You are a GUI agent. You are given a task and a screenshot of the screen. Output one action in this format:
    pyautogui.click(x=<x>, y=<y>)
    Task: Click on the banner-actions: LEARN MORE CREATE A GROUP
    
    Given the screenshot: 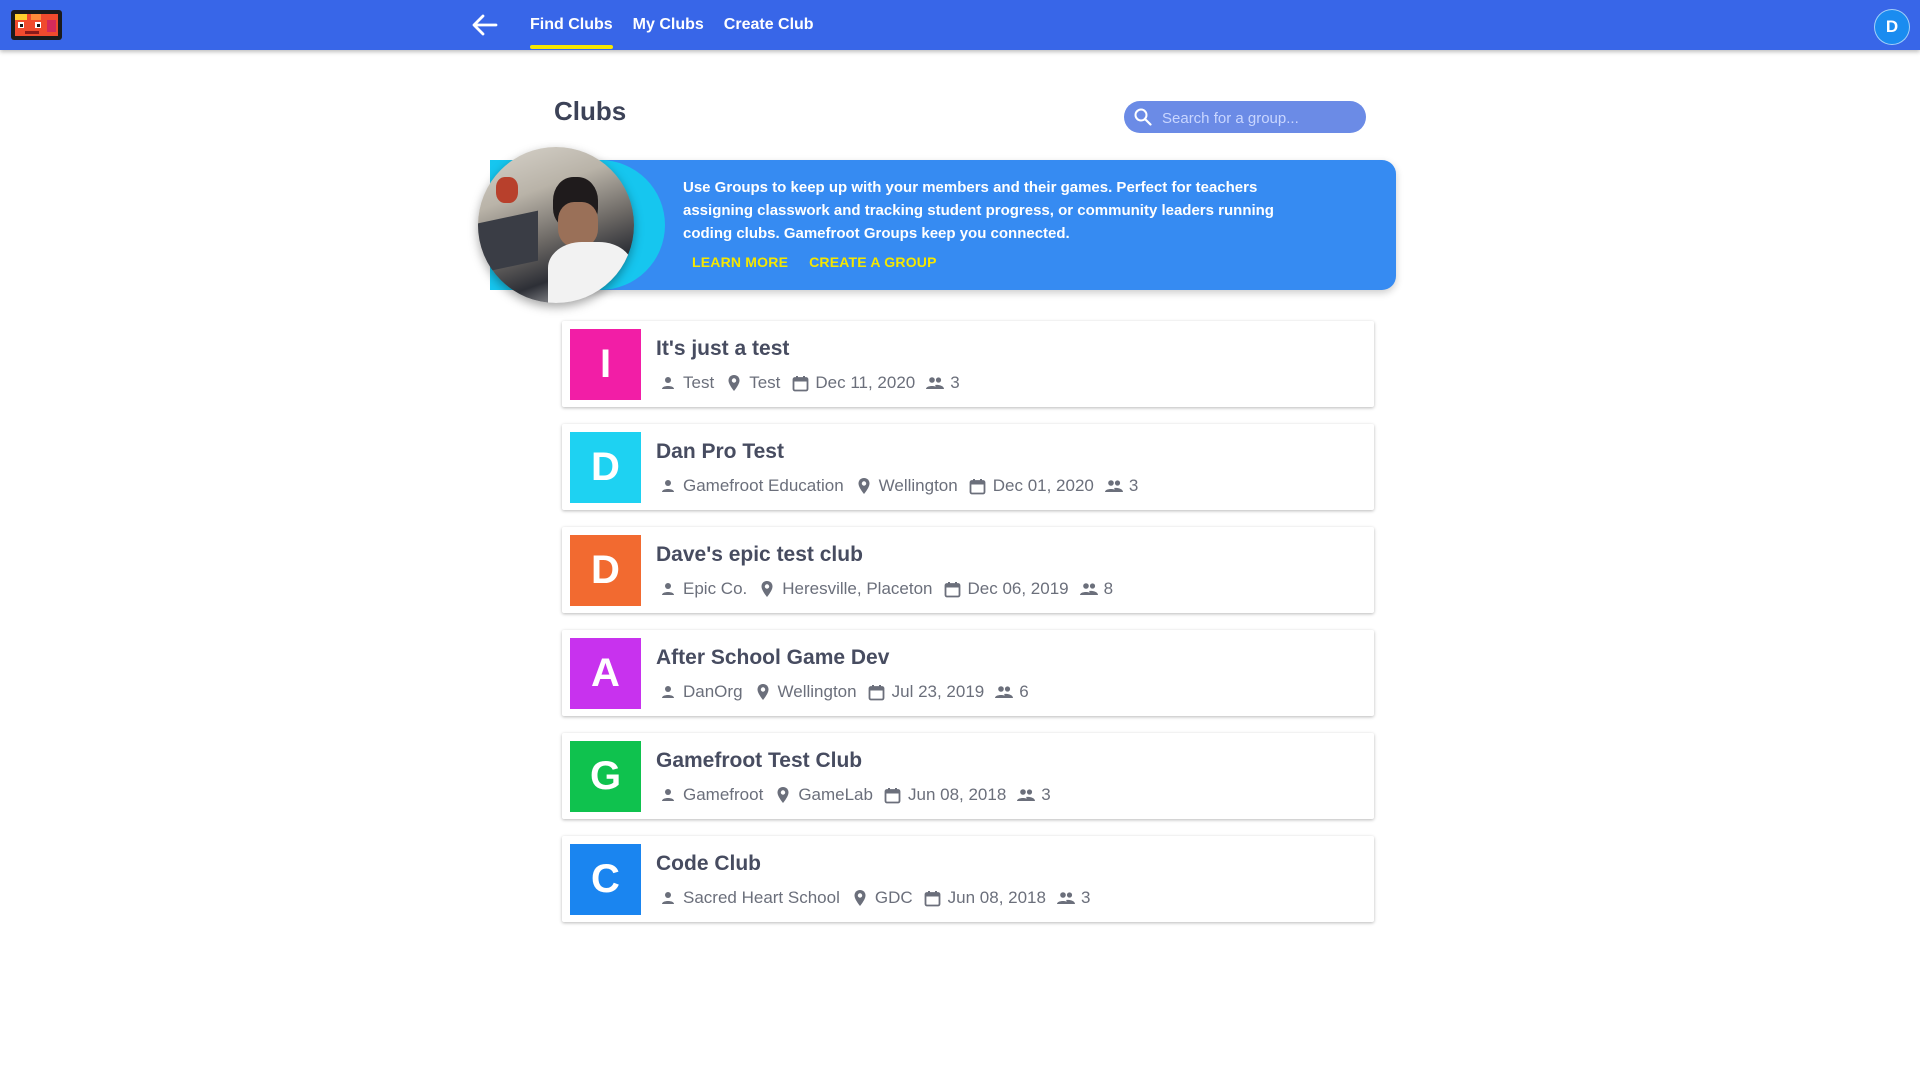 What is the action you would take?
    pyautogui.click(x=814, y=262)
    